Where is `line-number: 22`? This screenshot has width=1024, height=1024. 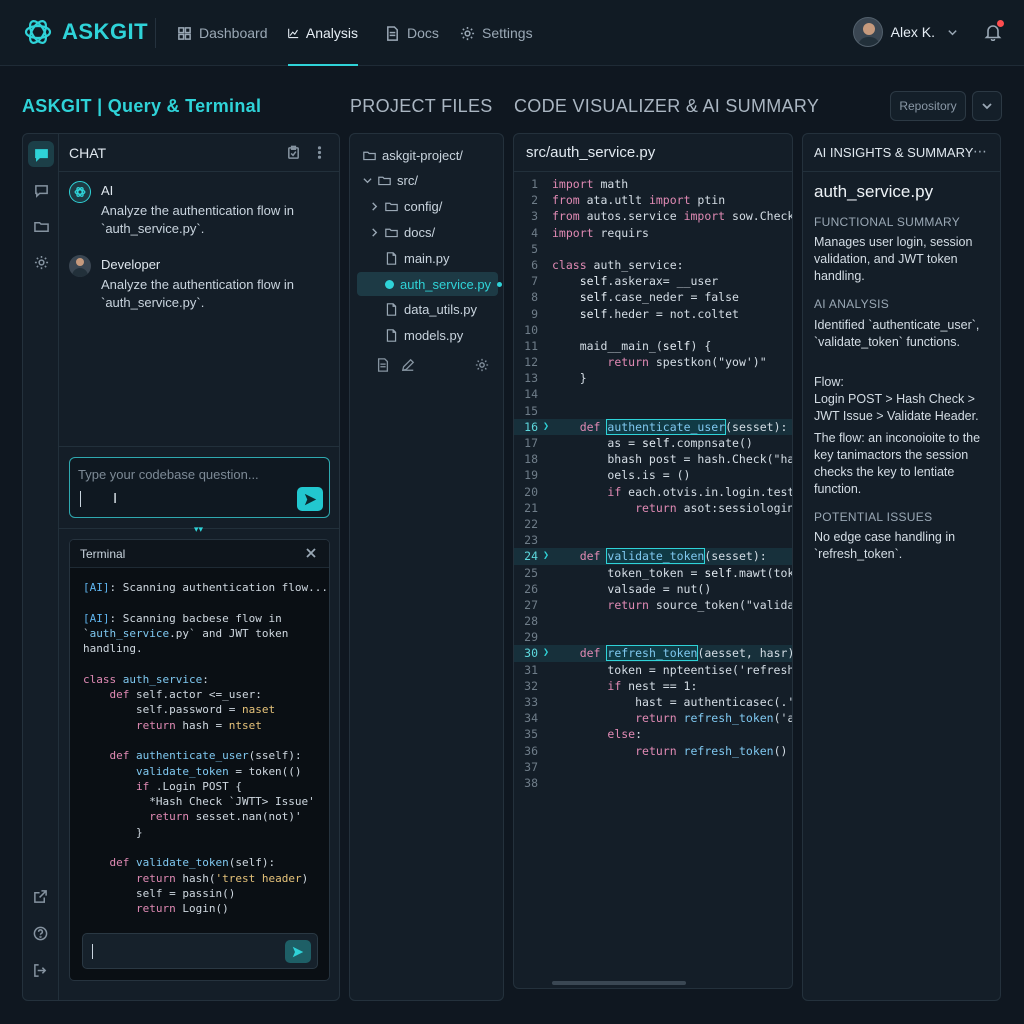
line-number: 22 is located at coordinates (531, 523).